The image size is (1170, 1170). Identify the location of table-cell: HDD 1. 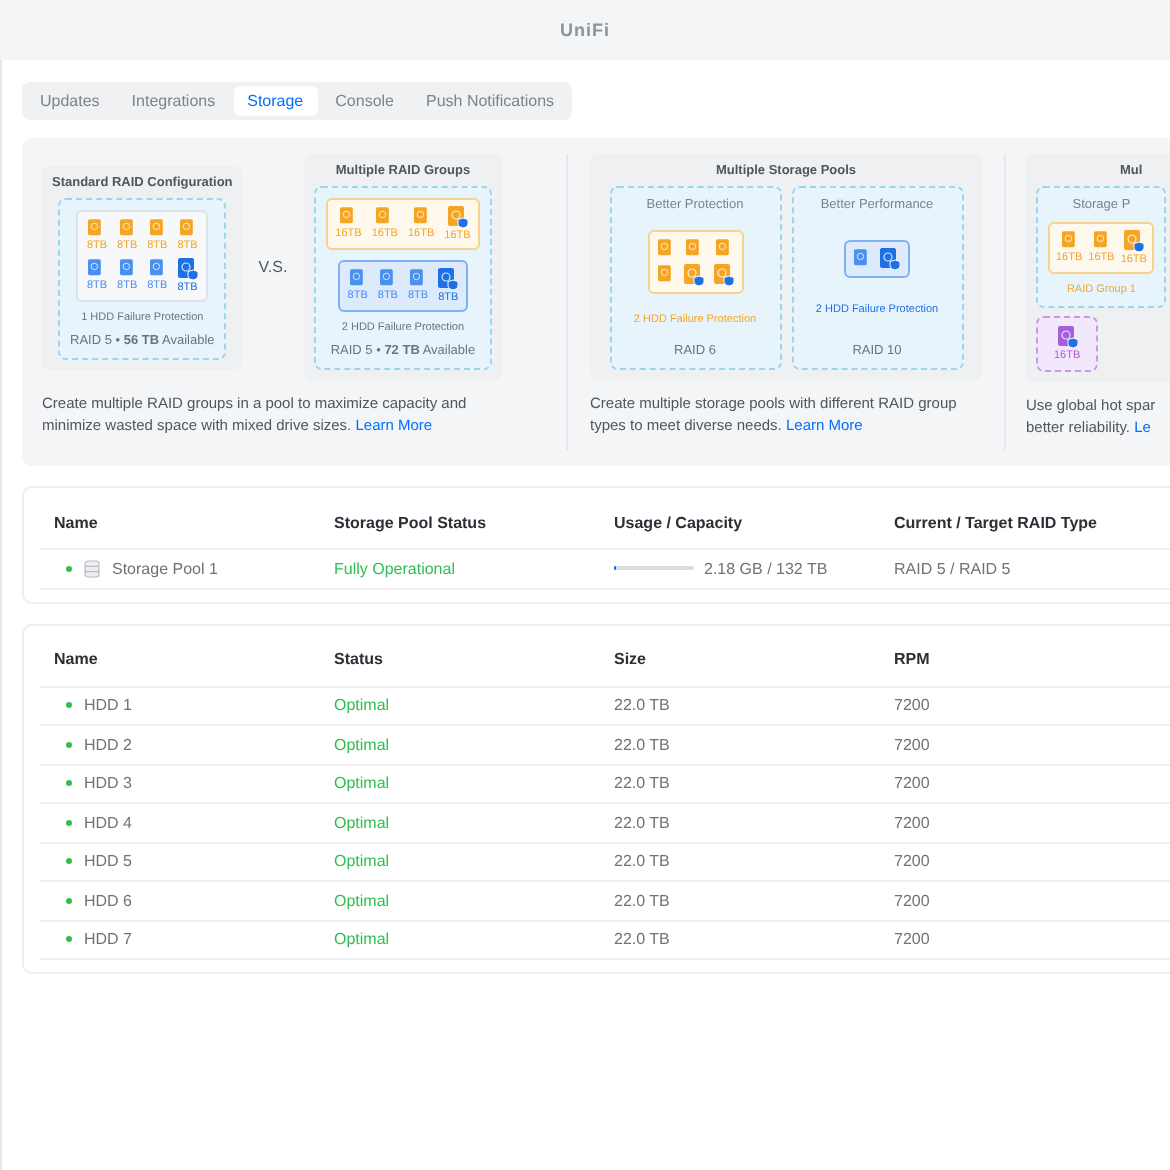
(108, 705).